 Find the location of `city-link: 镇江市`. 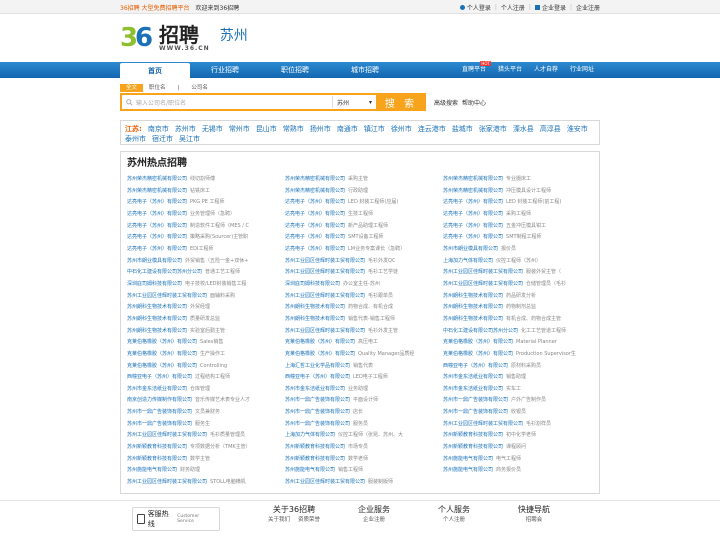

city-link: 镇江市 is located at coordinates (374, 129).